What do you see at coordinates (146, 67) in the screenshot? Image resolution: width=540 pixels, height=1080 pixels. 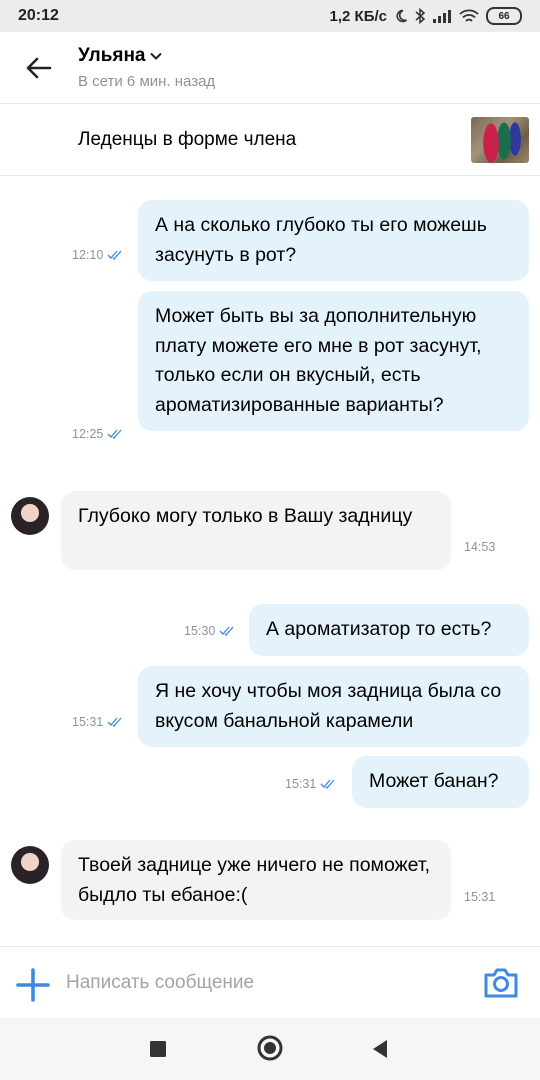 I see `chat-title-block: Ульяна В сети 6 мин. назад` at bounding box center [146, 67].